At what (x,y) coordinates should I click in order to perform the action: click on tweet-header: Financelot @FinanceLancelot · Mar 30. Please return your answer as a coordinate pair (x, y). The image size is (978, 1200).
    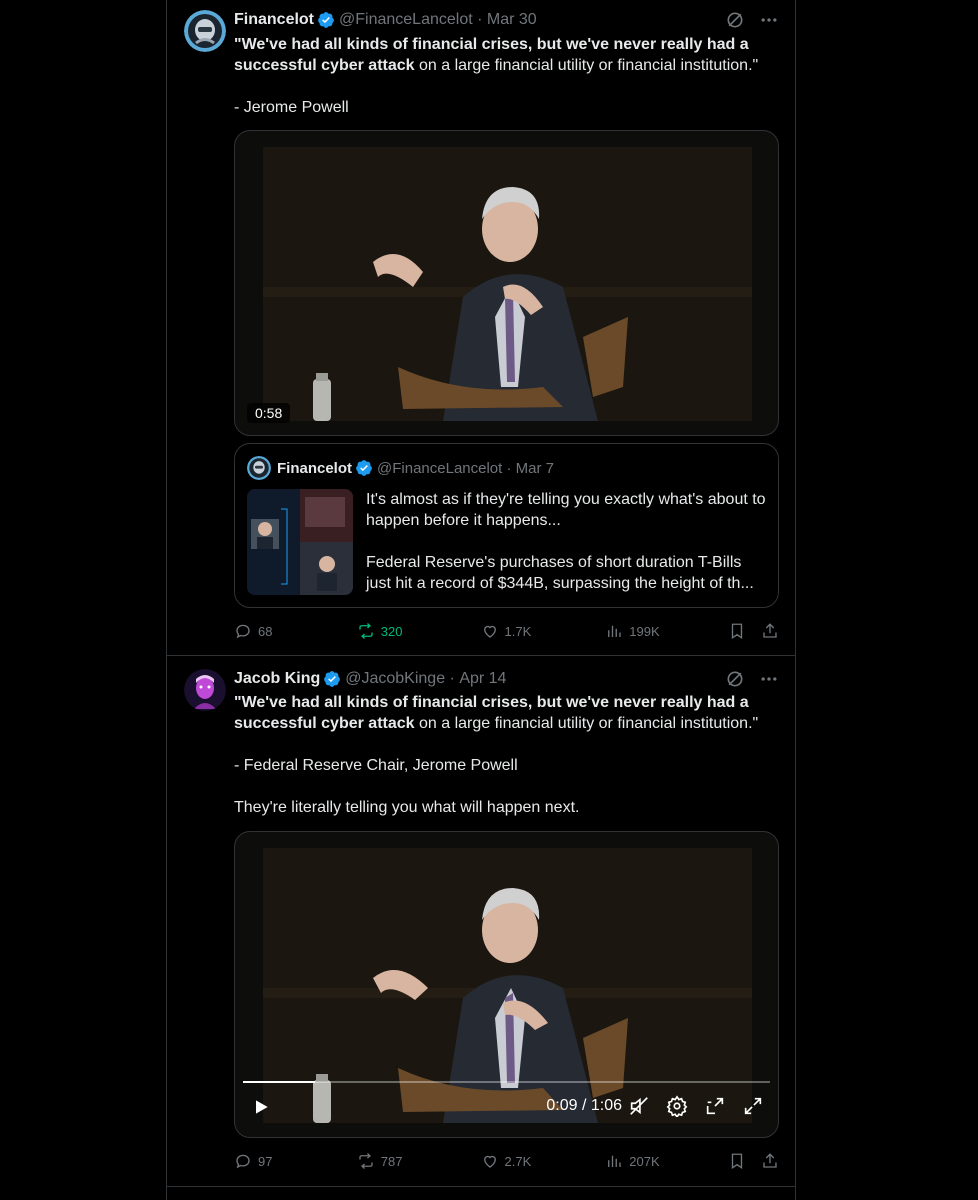
    Looking at the image, I should click on (385, 20).